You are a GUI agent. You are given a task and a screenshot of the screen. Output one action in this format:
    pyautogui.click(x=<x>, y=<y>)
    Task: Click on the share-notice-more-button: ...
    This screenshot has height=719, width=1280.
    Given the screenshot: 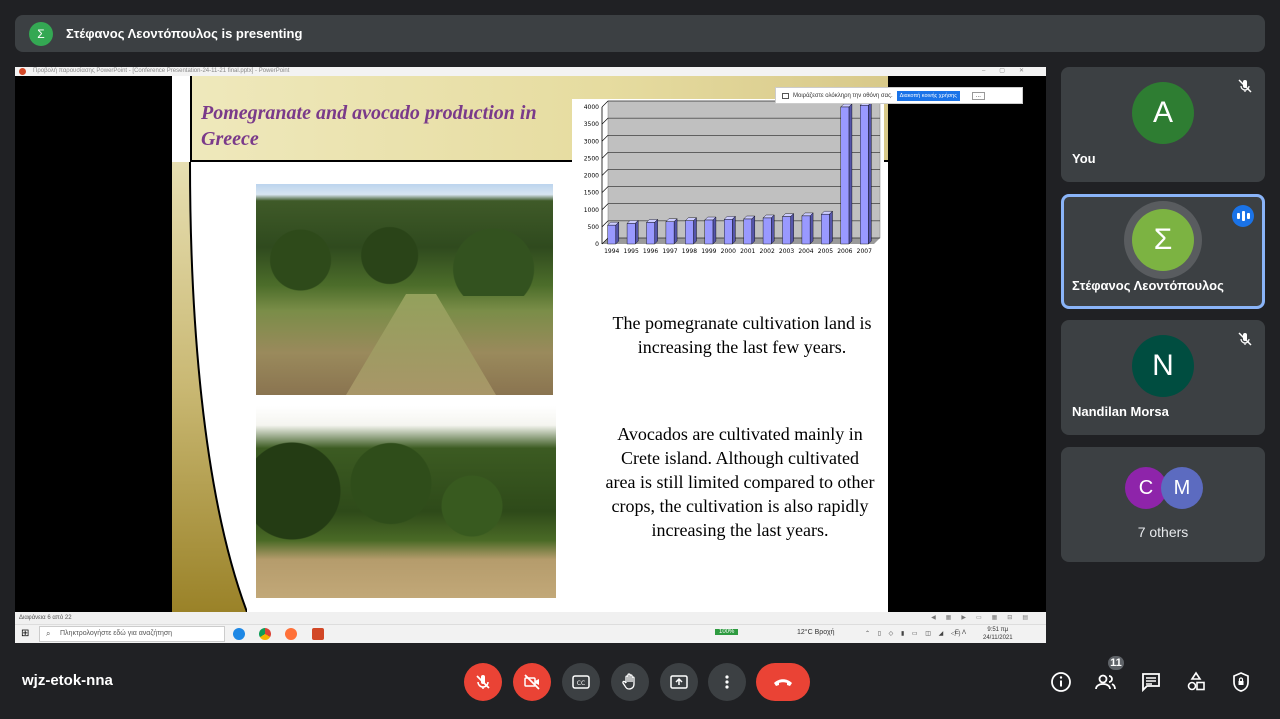 What is the action you would take?
    pyautogui.click(x=978, y=95)
    